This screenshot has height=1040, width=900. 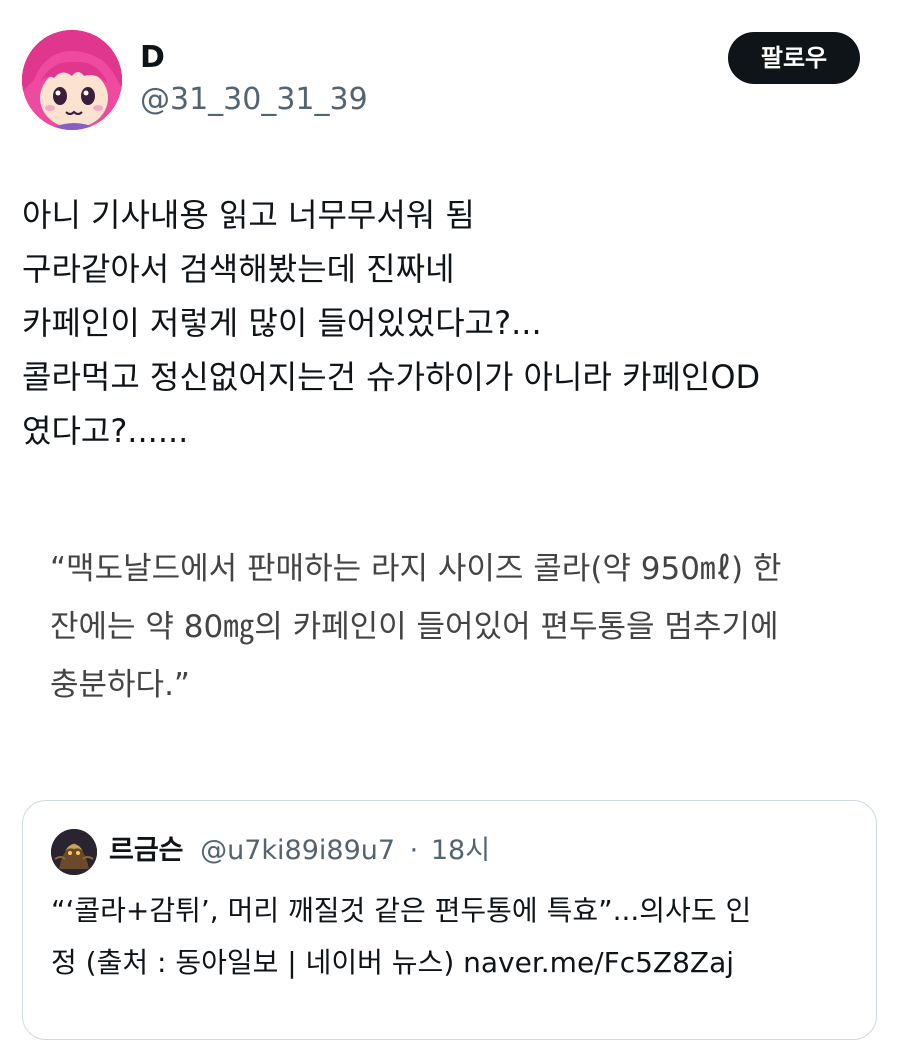 I want to click on author-display-name: D, so click(x=152, y=58).